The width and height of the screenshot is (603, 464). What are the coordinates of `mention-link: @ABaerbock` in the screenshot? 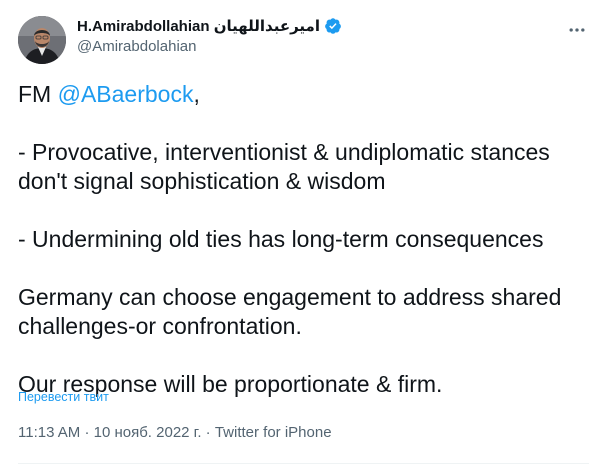 It's located at (126, 94).